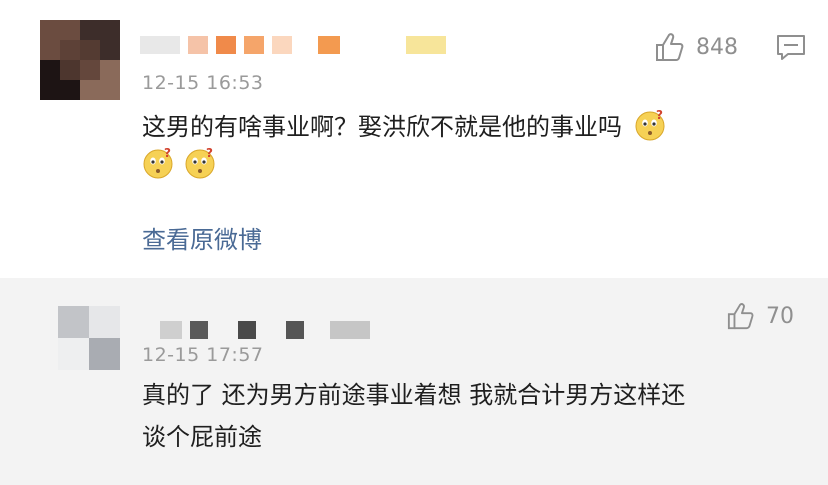 The image size is (828, 485). I want to click on comment-text-line-2: 谈个屁前途, so click(202, 437).